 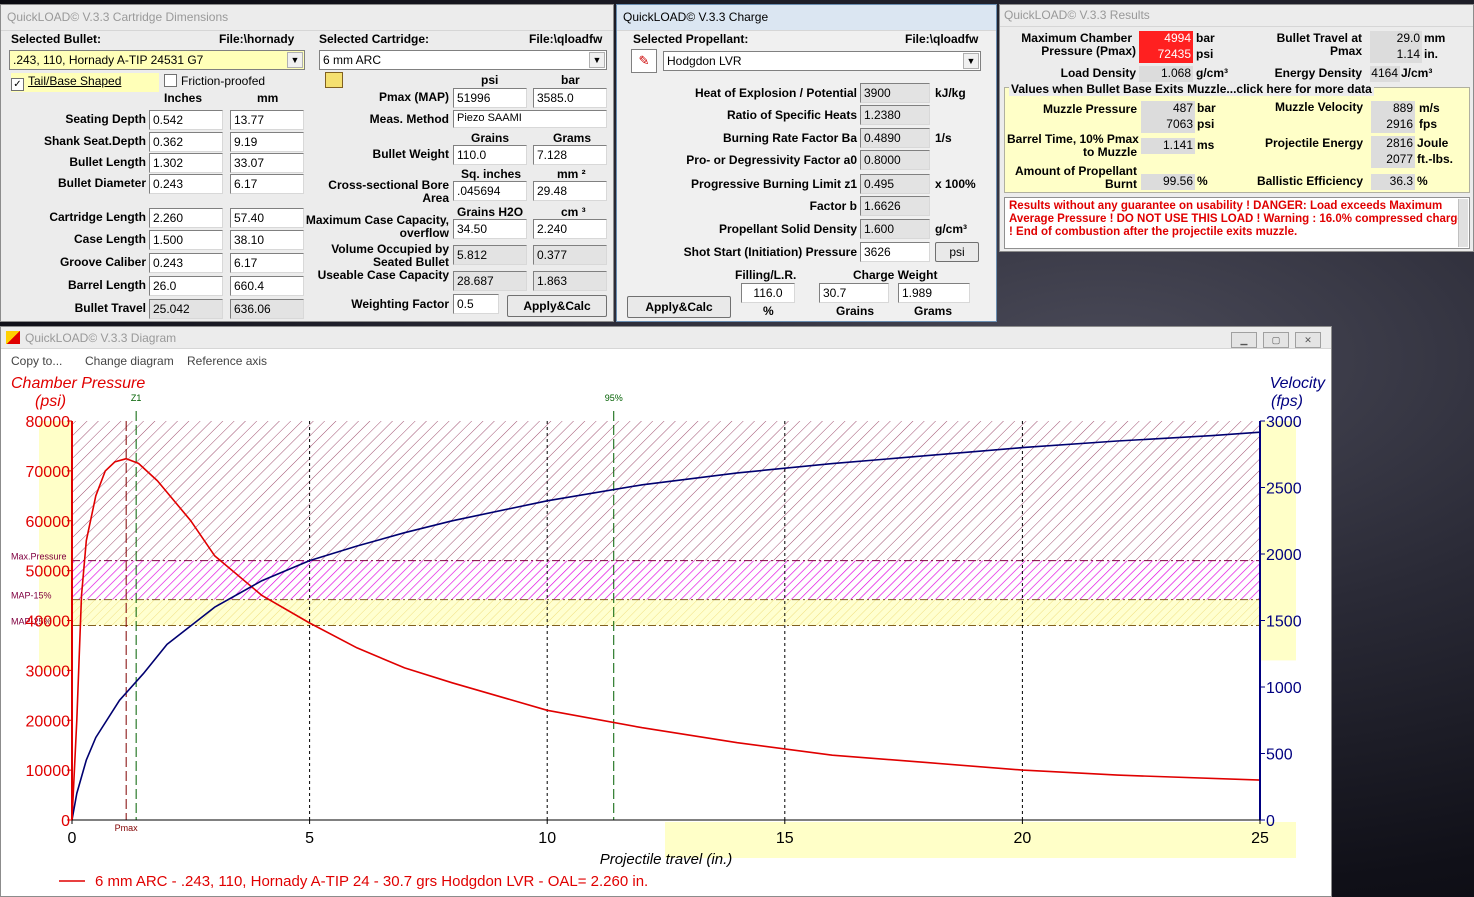 I want to click on filling-field: 116.0, so click(x=768, y=293).